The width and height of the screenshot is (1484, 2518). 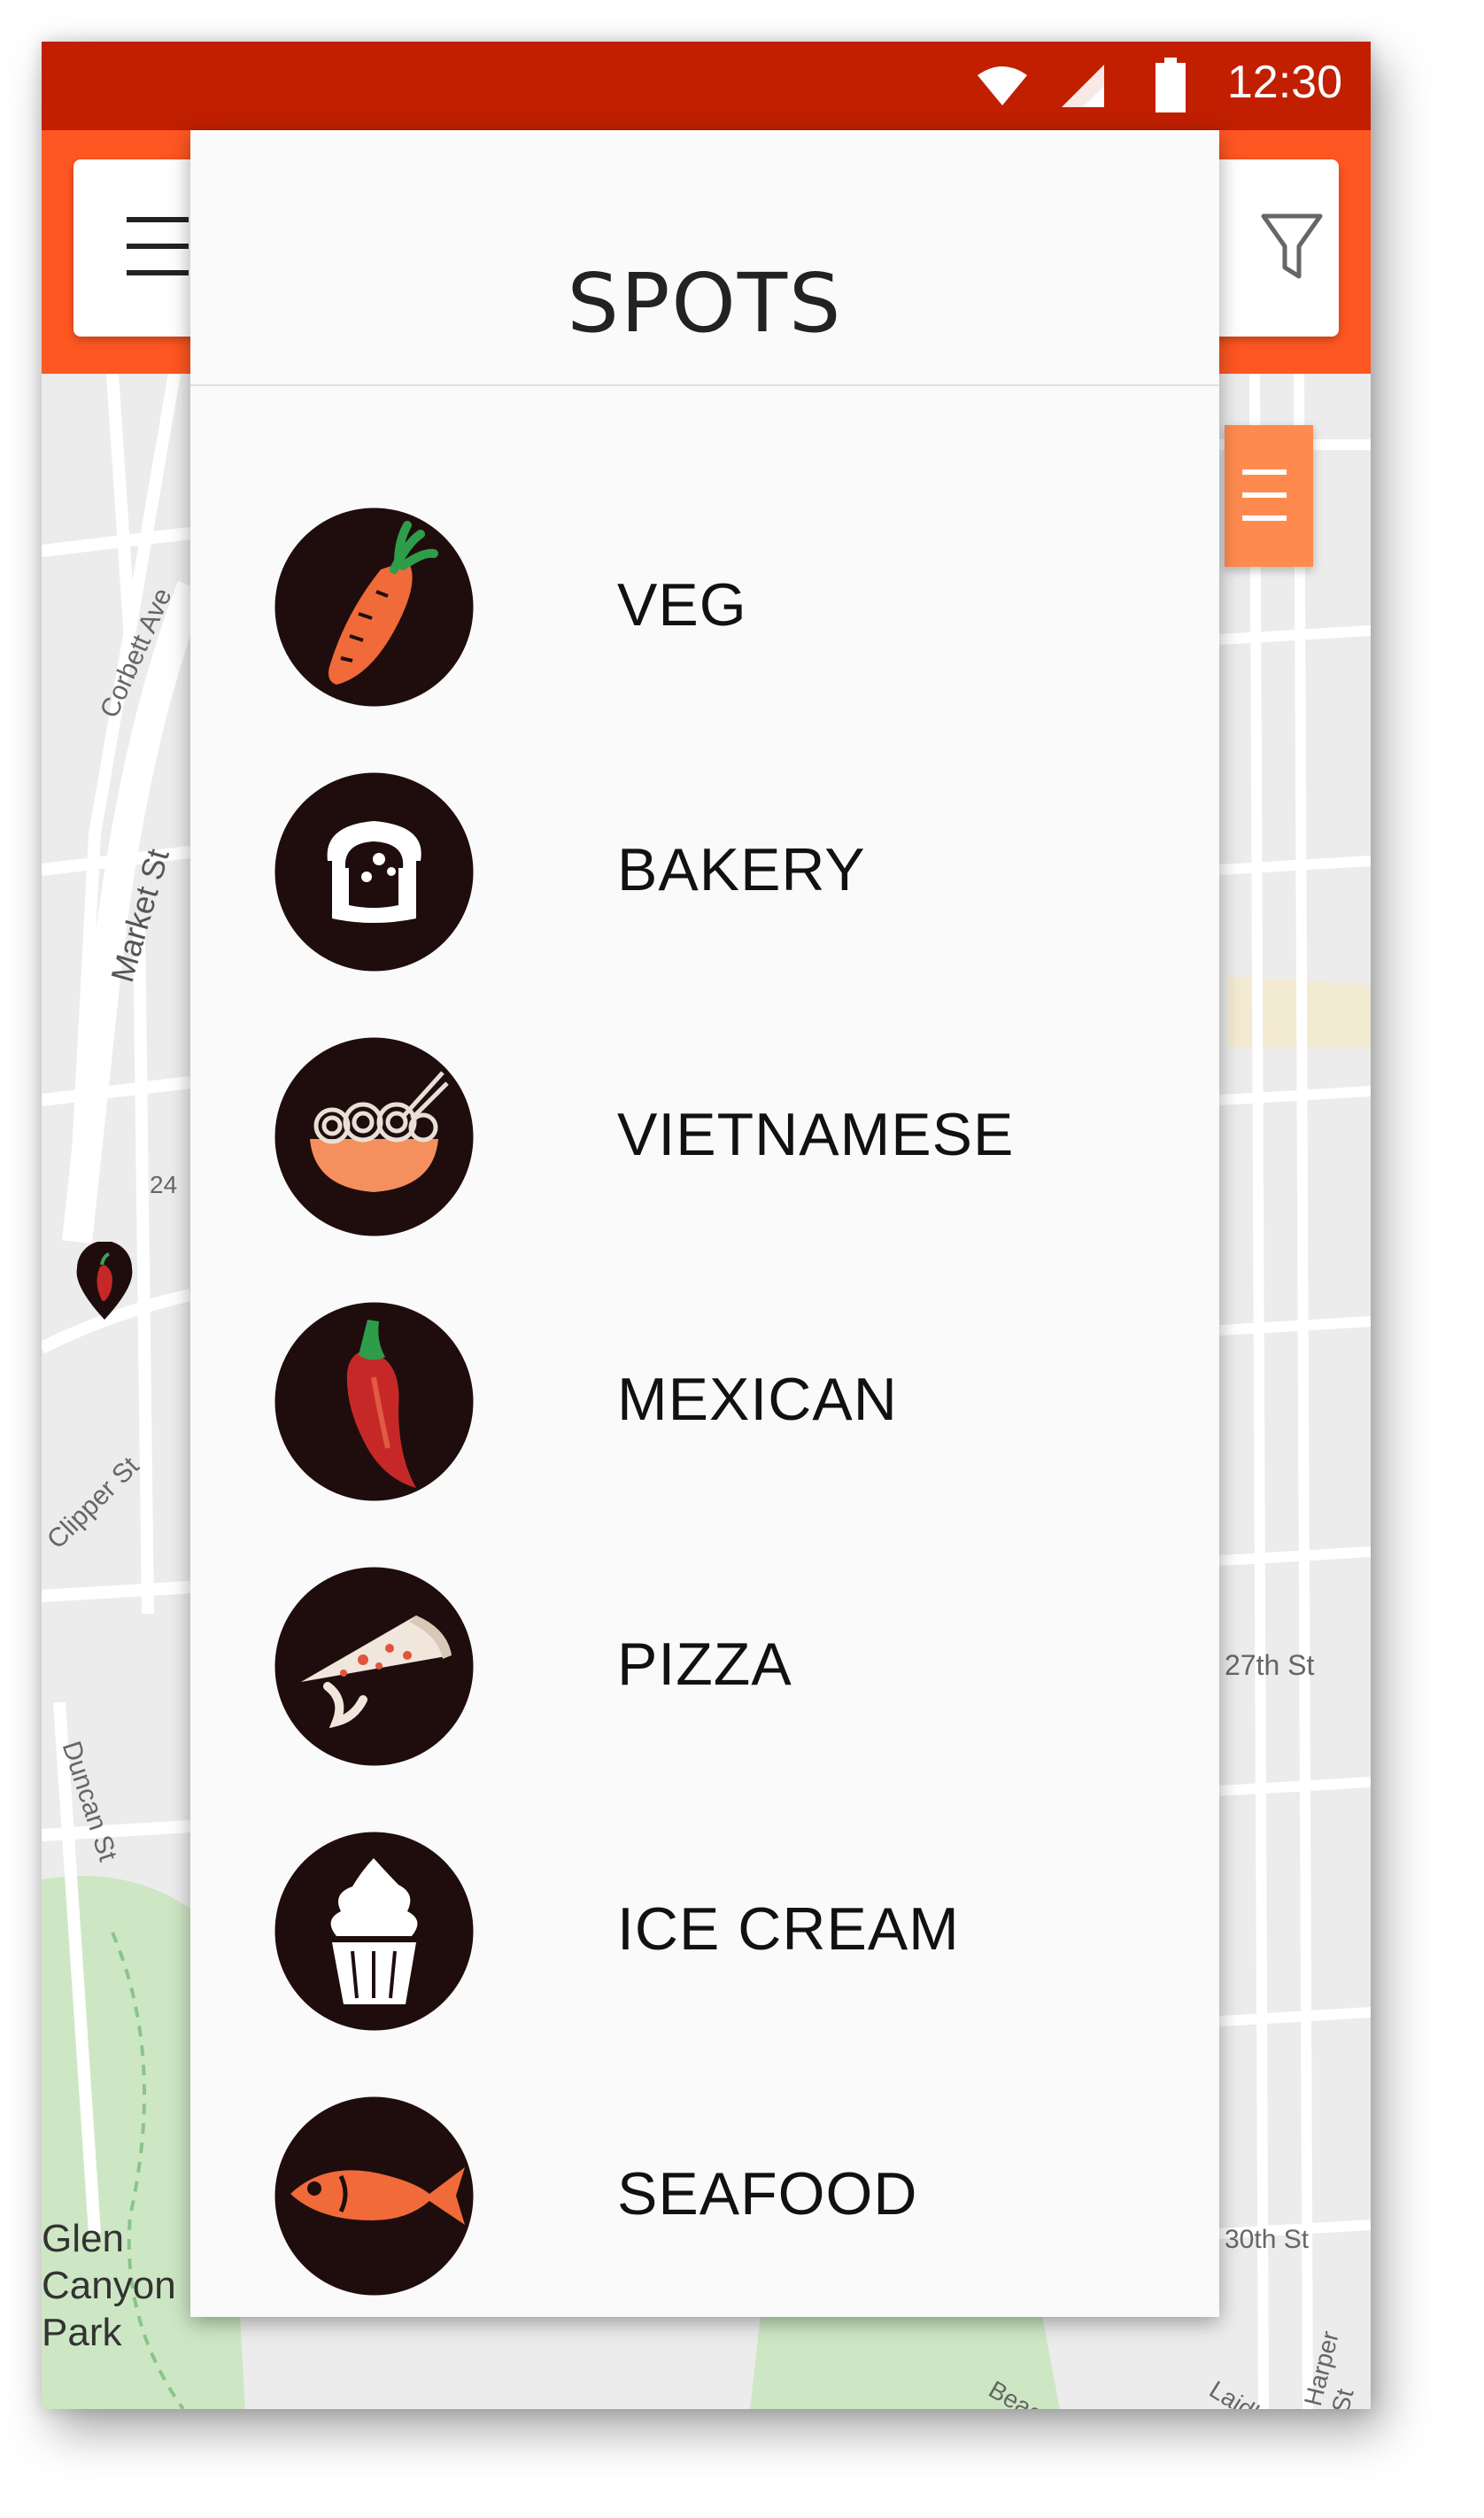 I want to click on spot-item-pizza: PIZZA, so click(x=704, y=1666).